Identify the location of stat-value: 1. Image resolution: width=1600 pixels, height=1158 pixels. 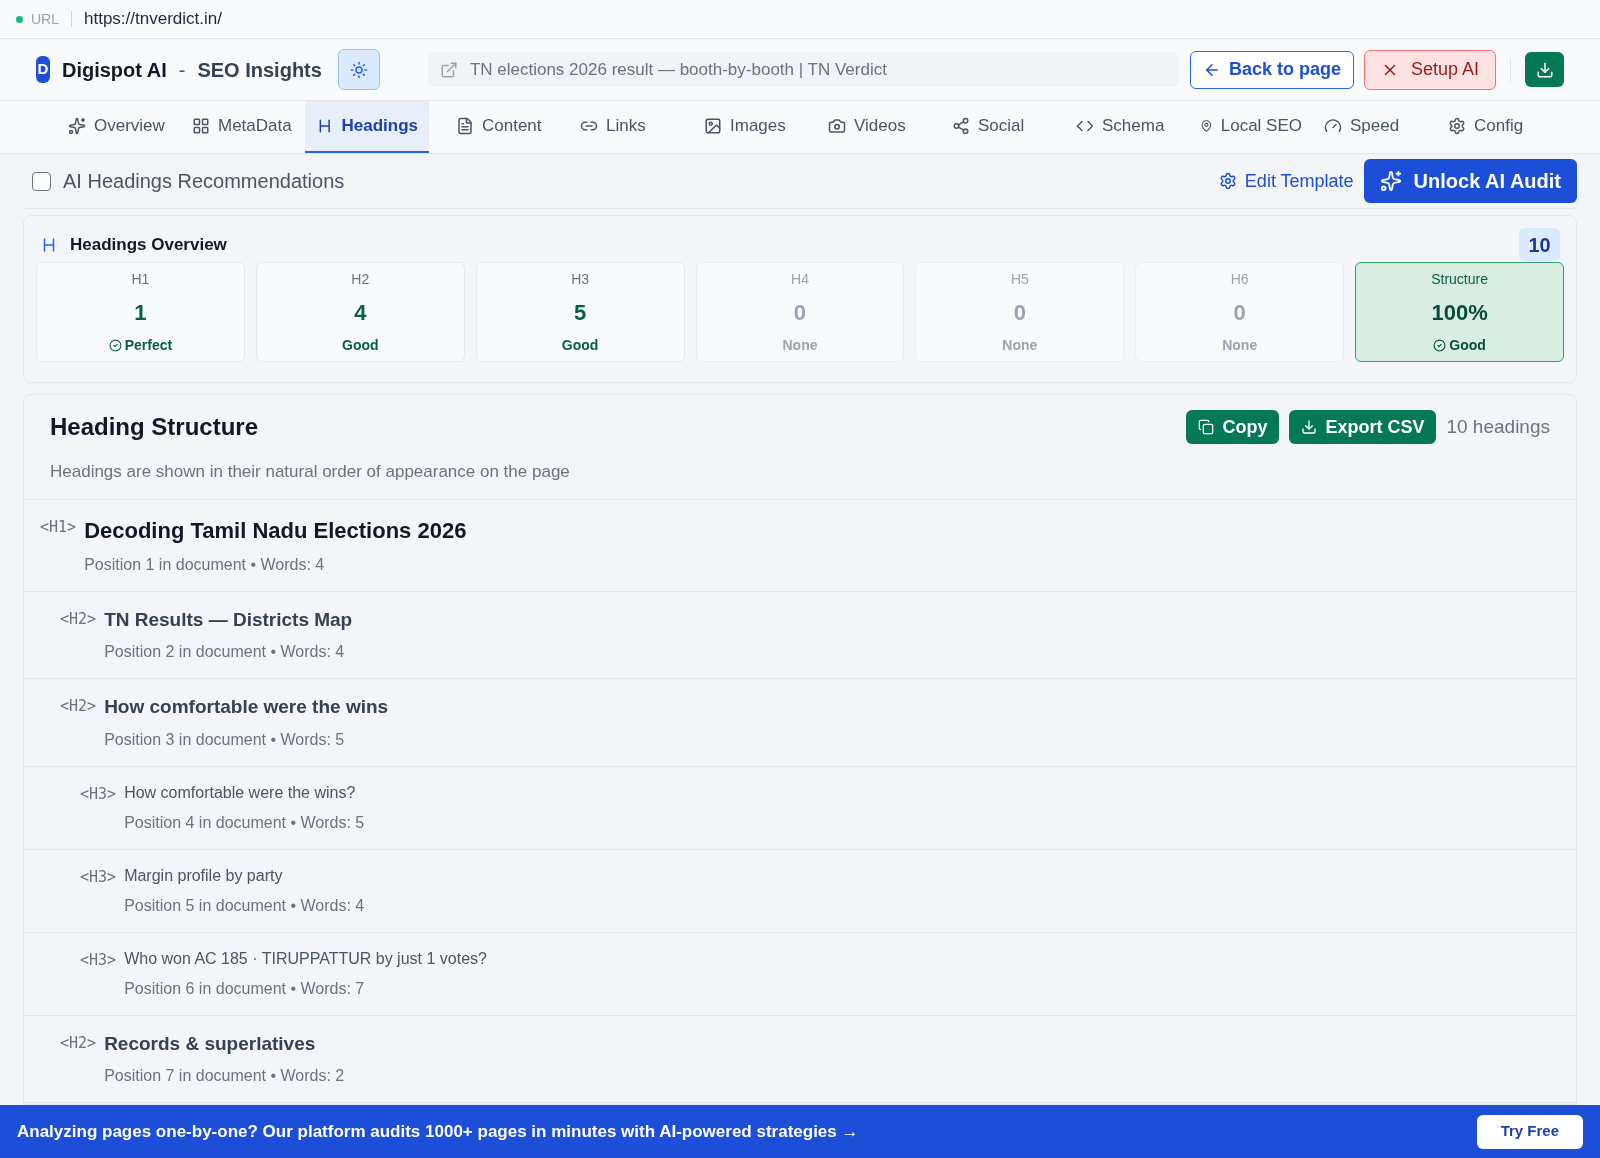
(140, 312).